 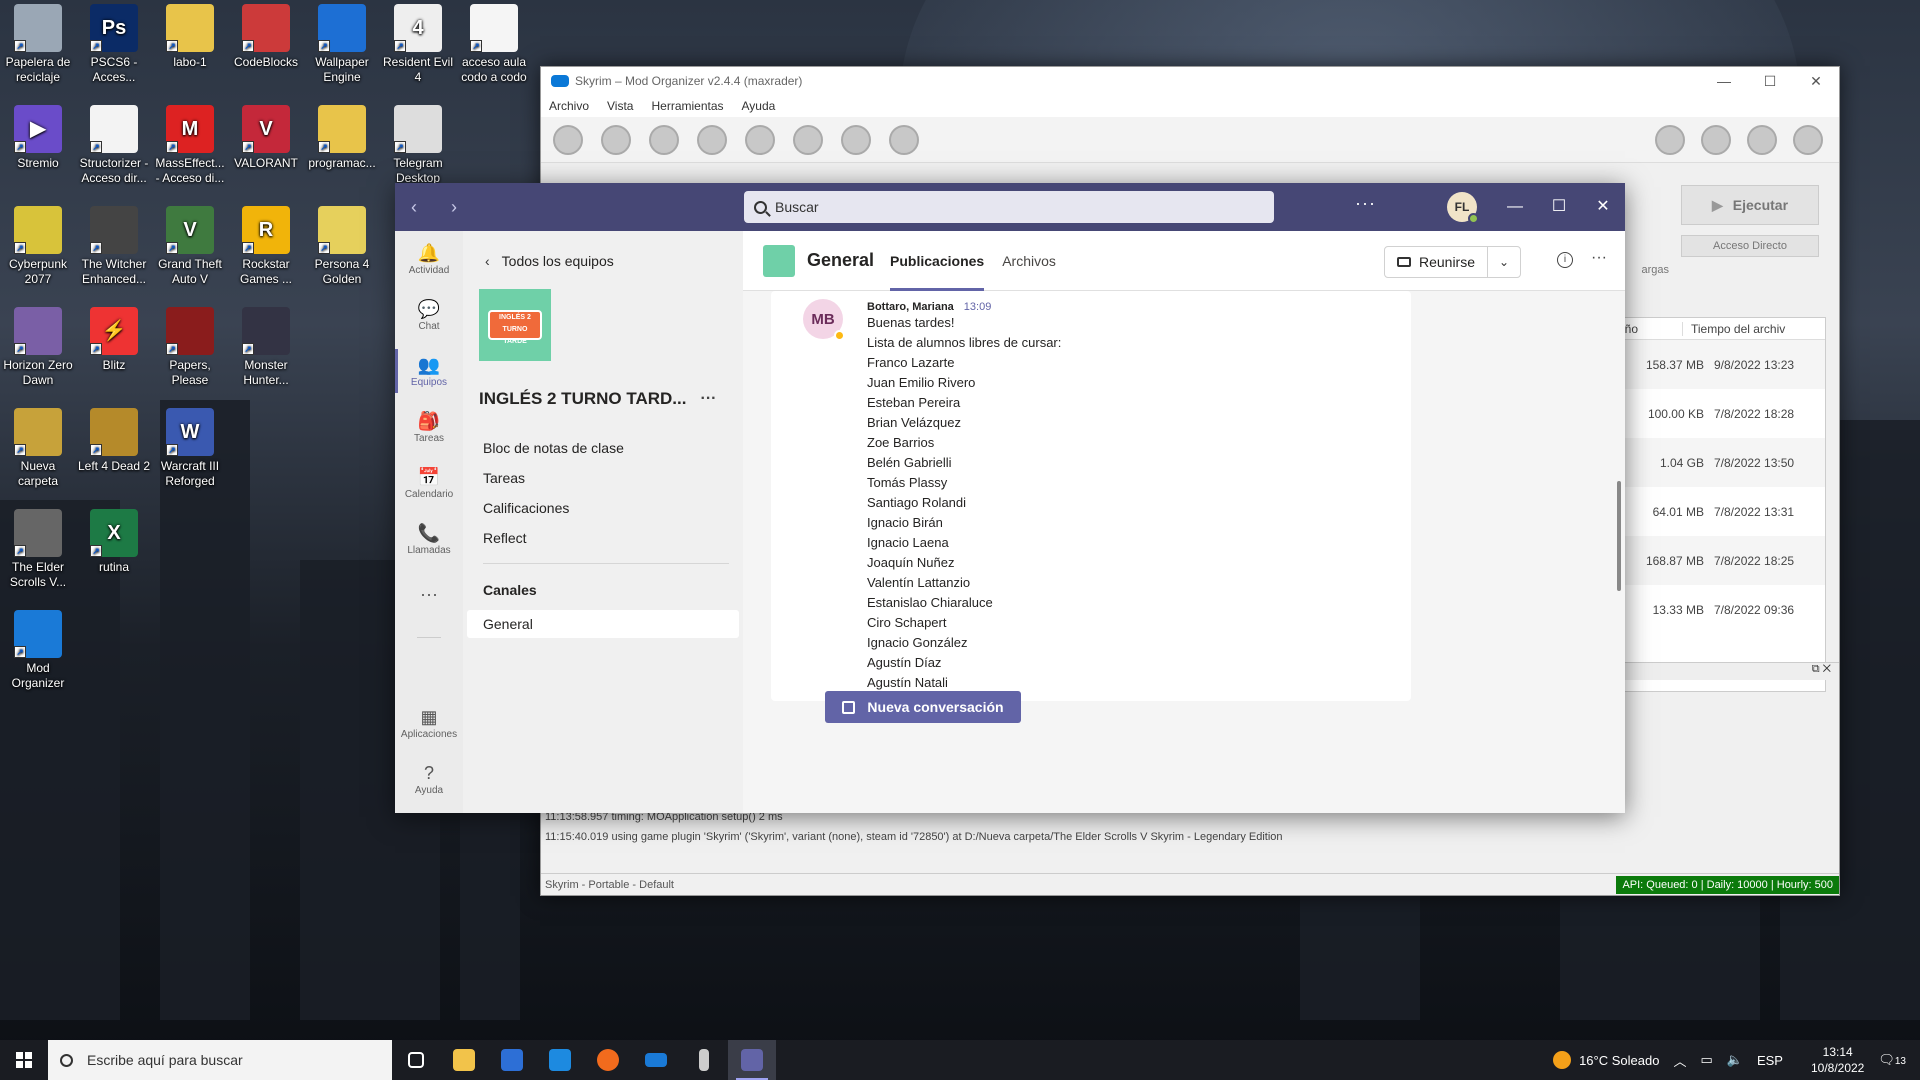 What do you see at coordinates (38, 345) in the screenshot?
I see `desktop-icon: ↗ Horizon Zero Dawn` at bounding box center [38, 345].